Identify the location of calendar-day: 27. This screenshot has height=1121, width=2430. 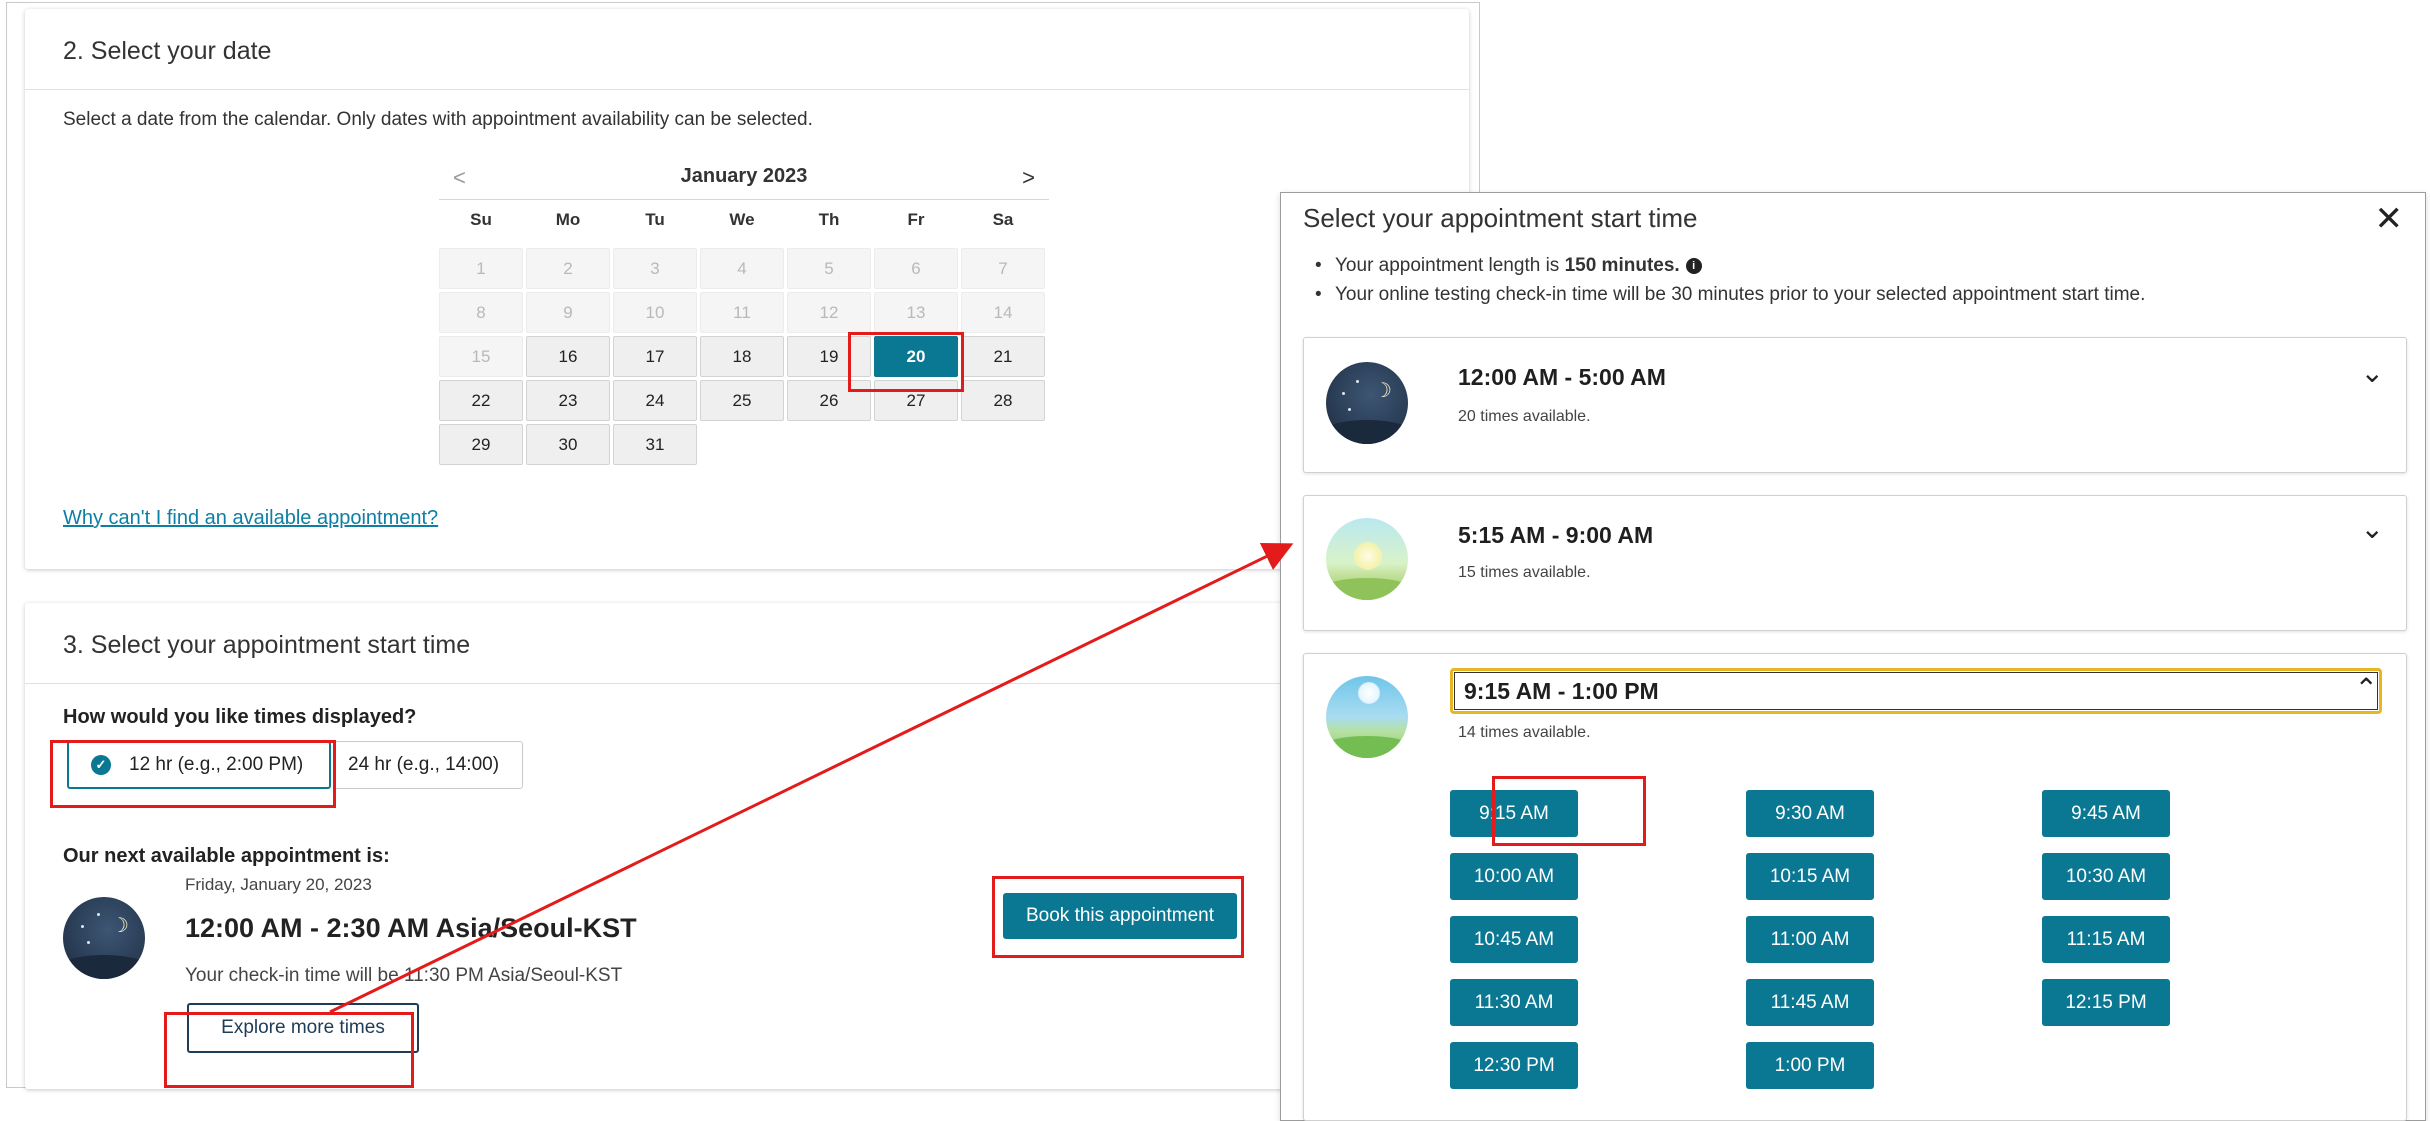
(916, 400).